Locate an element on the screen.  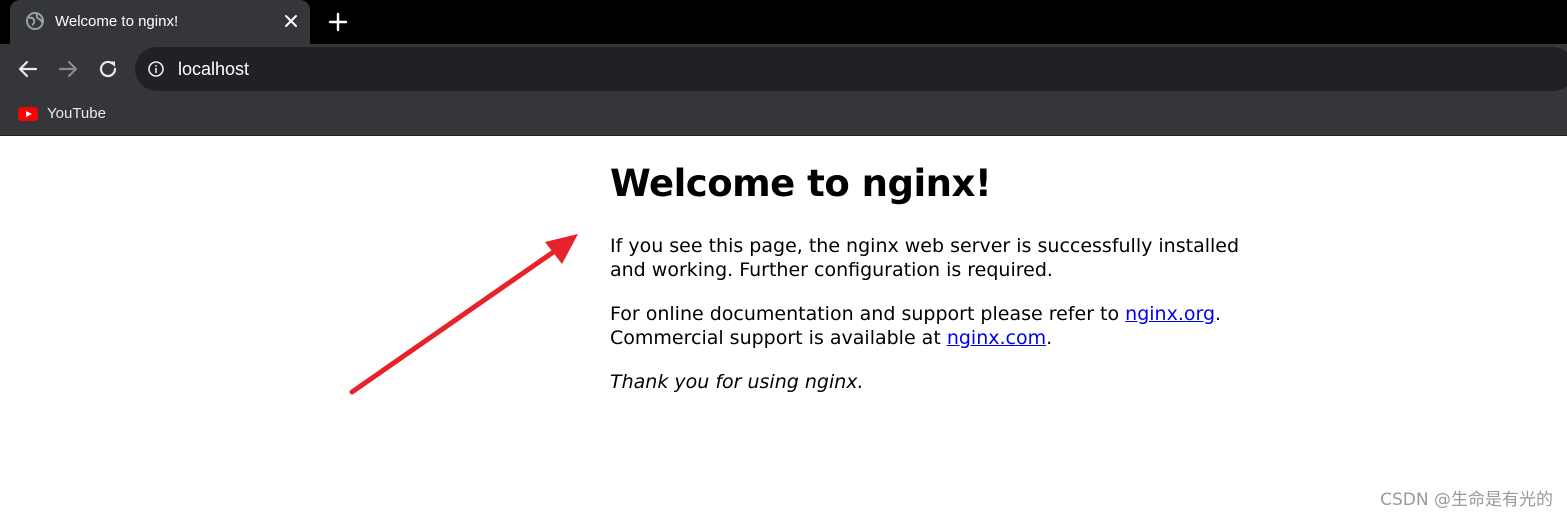
thanks-paragraph: Thank you for using nginx. is located at coordinates (930, 382).